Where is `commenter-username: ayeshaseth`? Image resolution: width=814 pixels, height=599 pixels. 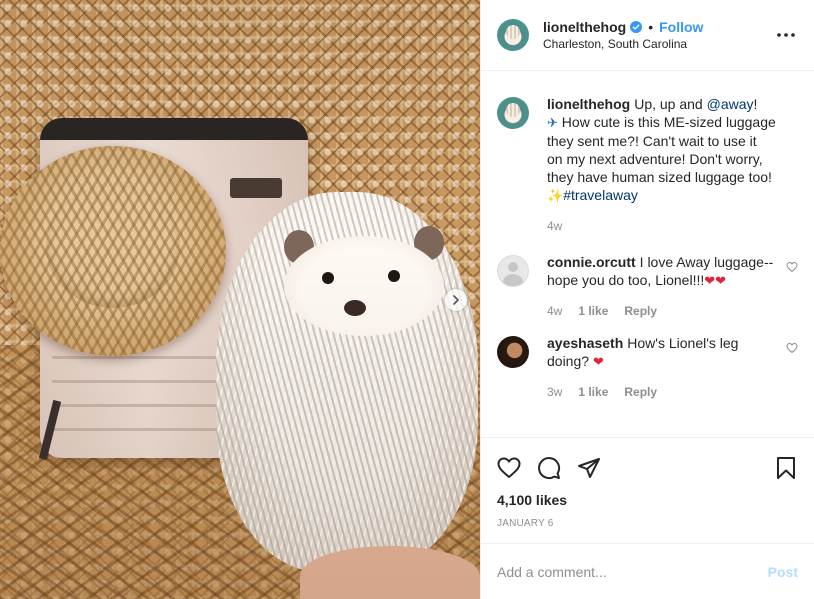
commenter-username: ayeshaseth is located at coordinates (585, 343).